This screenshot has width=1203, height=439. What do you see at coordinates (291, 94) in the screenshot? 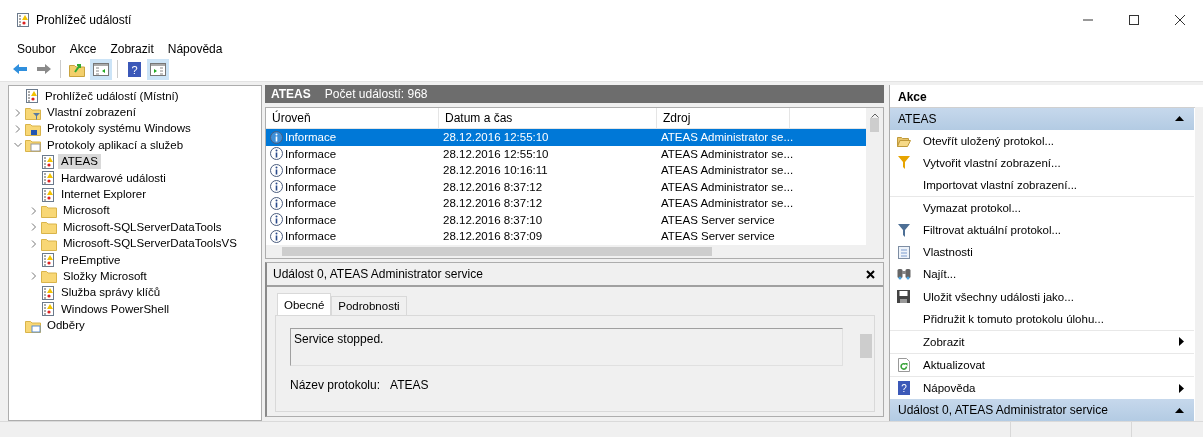
I see `log-name: ATEAS` at bounding box center [291, 94].